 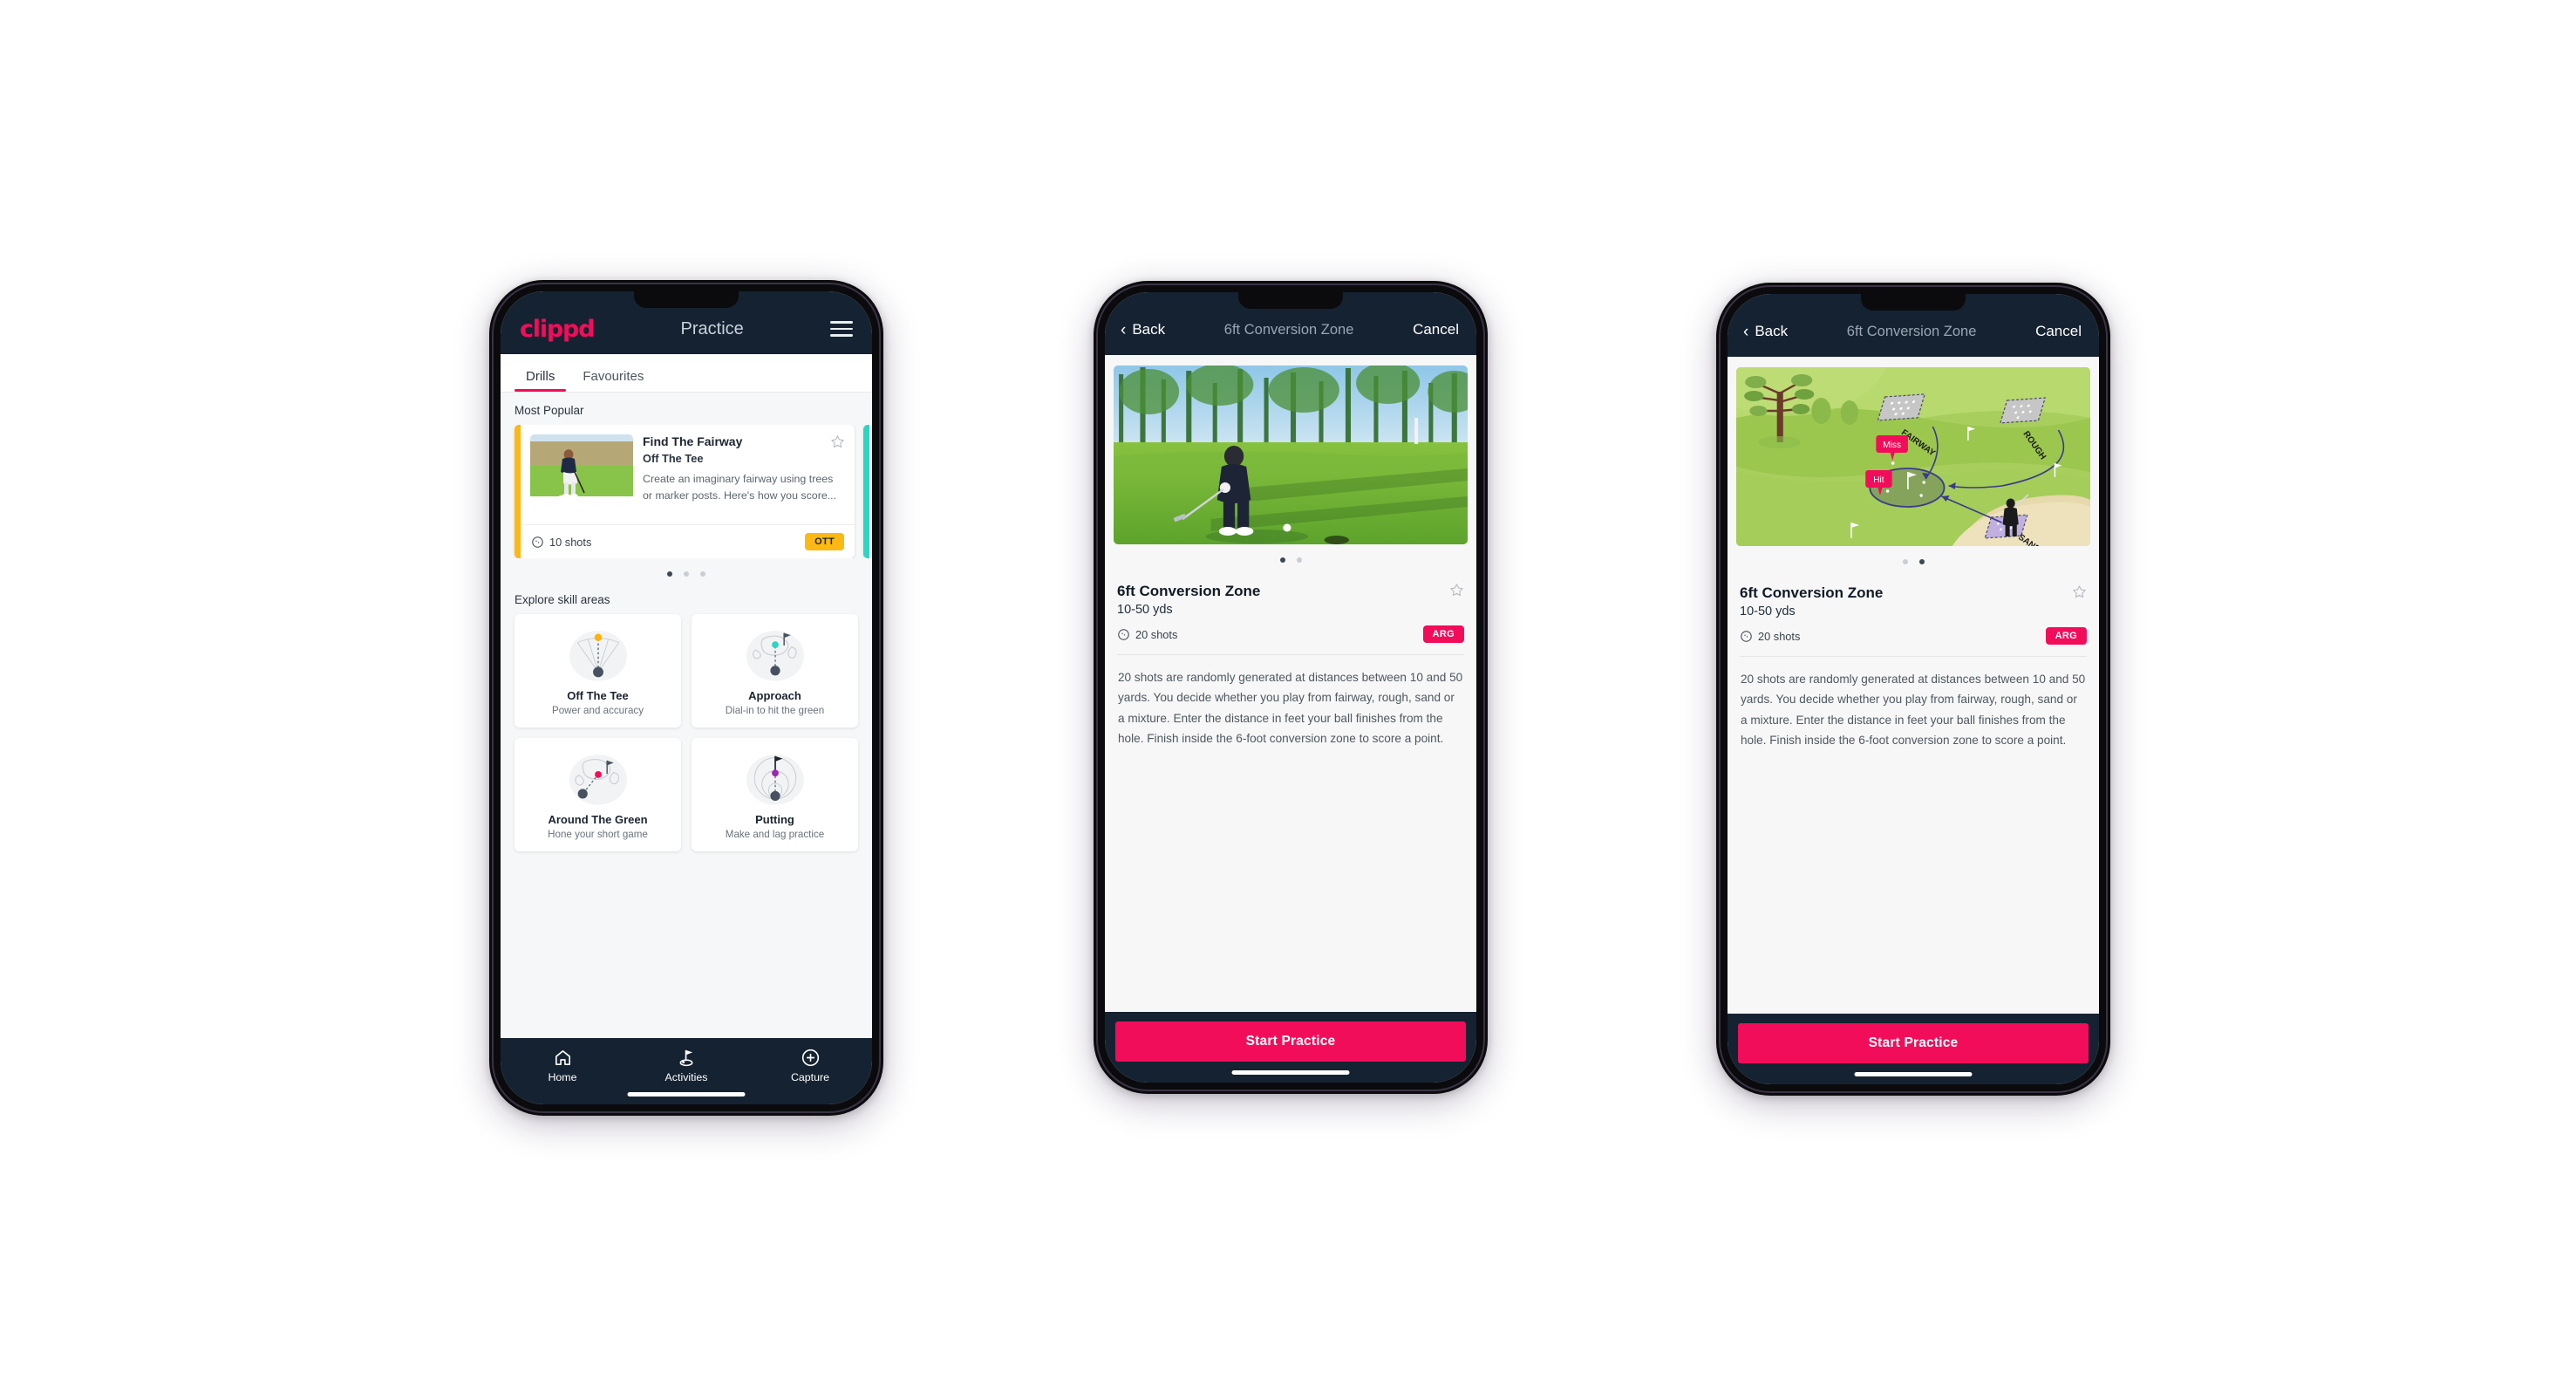 What do you see at coordinates (775, 696) in the screenshot?
I see `skill-card-title: Approach` at bounding box center [775, 696].